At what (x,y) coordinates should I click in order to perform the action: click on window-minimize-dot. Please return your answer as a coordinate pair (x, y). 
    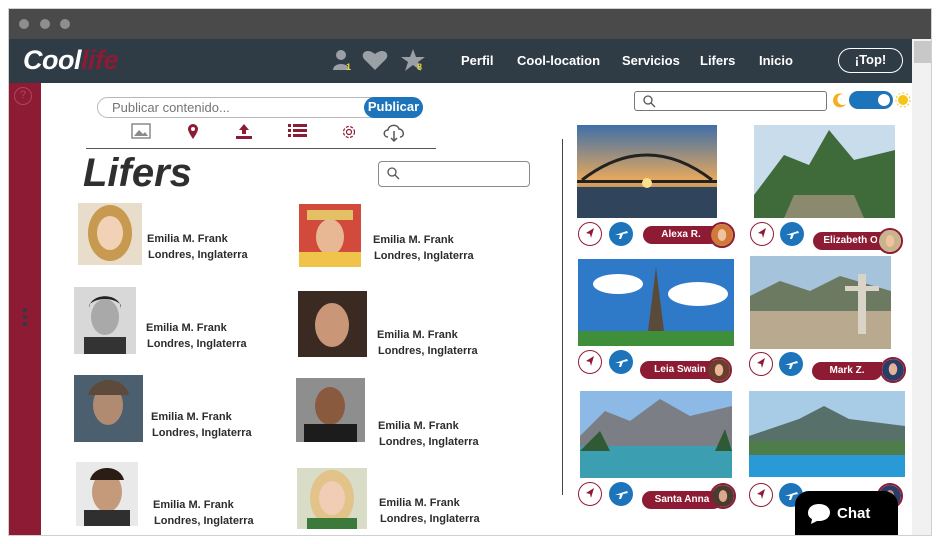
    Looking at the image, I should click on (45, 24).